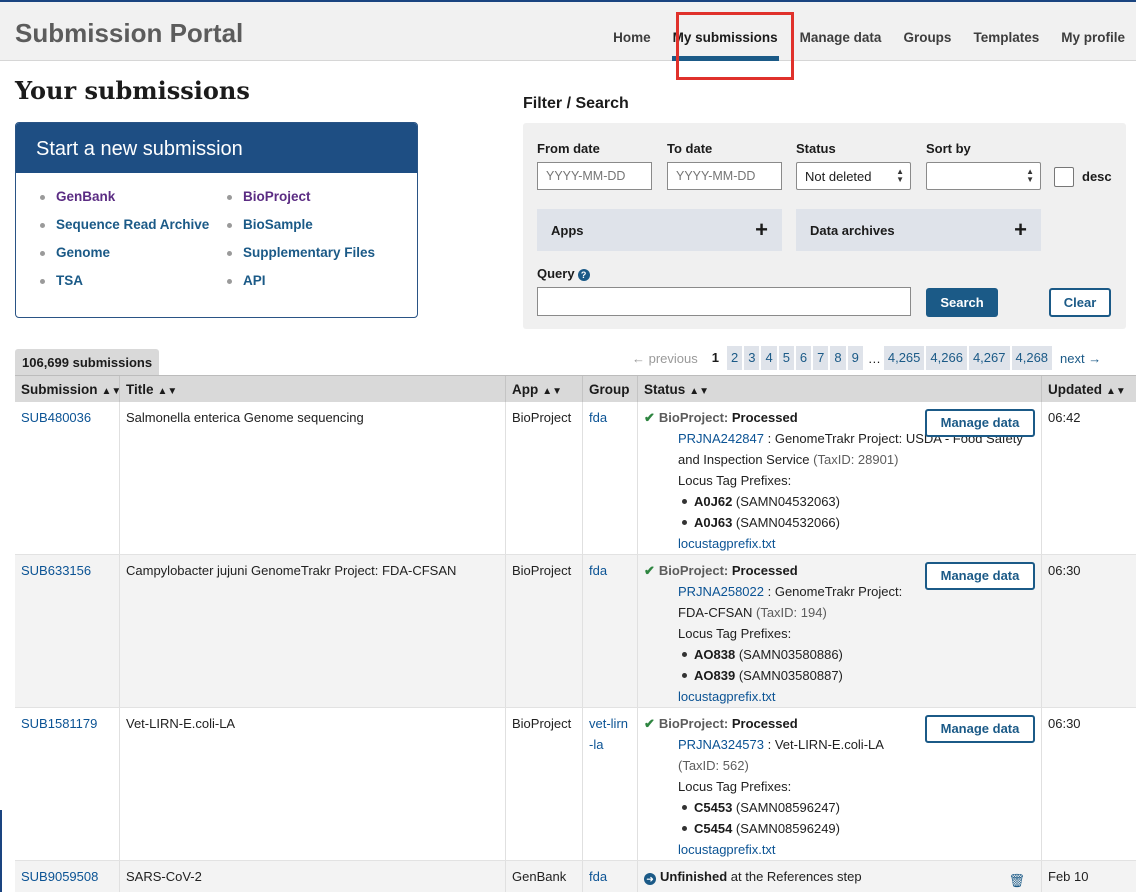 This screenshot has width=1136, height=892. I want to click on status-select: Not deleted ▲ ▼, so click(853, 176).